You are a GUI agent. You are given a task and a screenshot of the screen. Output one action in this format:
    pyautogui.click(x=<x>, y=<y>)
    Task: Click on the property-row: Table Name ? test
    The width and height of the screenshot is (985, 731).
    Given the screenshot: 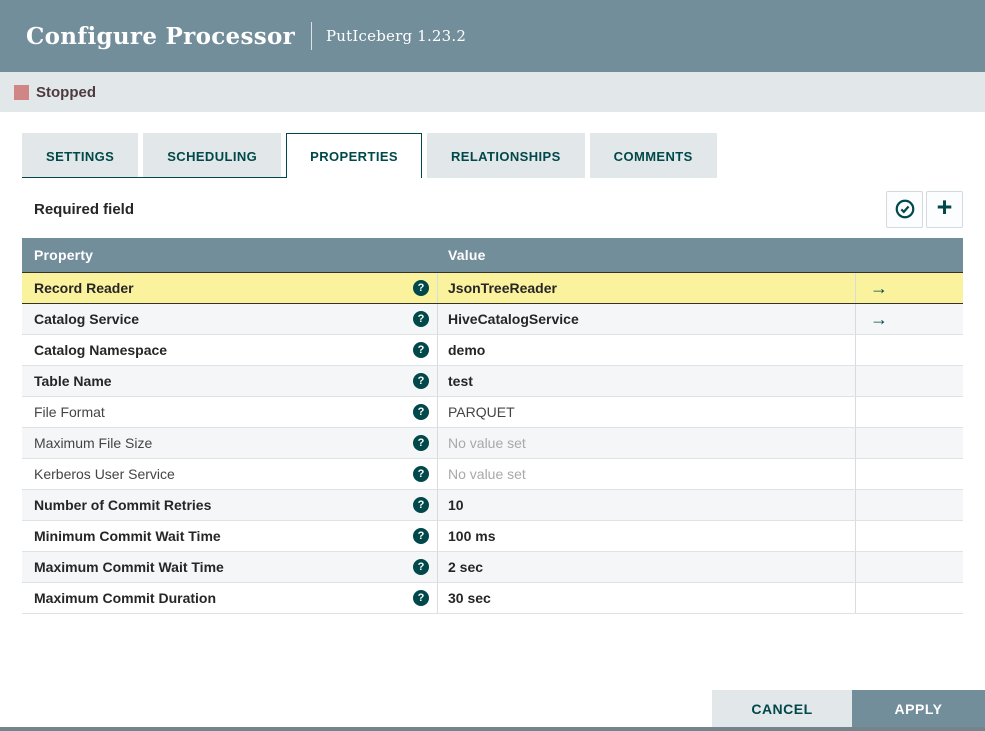 What is the action you would take?
    pyautogui.click(x=492, y=381)
    